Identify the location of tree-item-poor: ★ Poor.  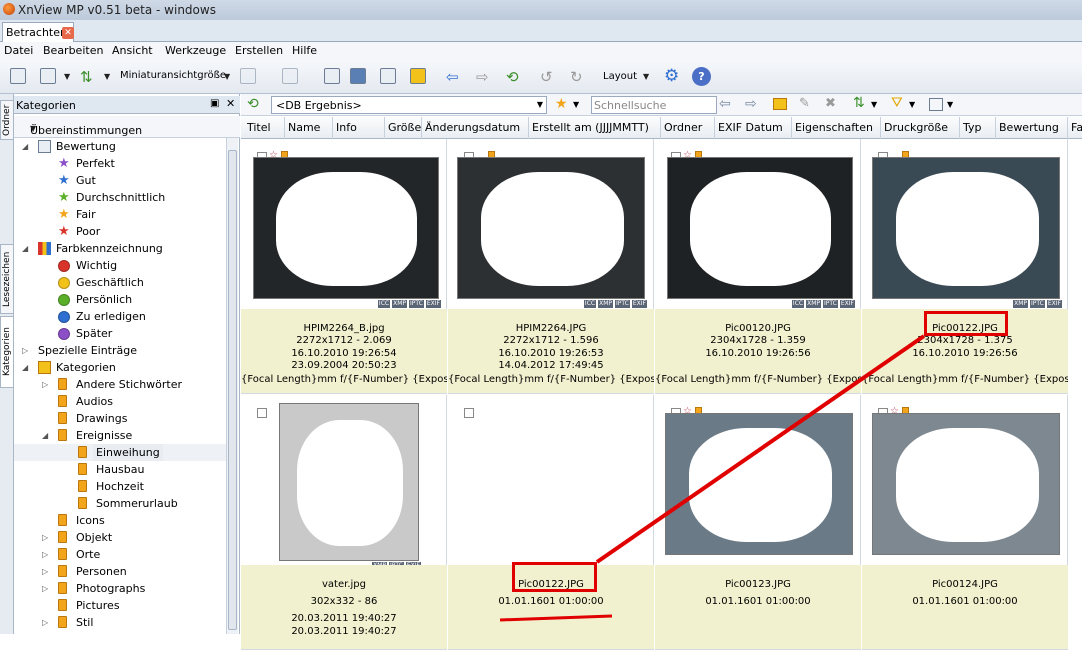
(120, 231).